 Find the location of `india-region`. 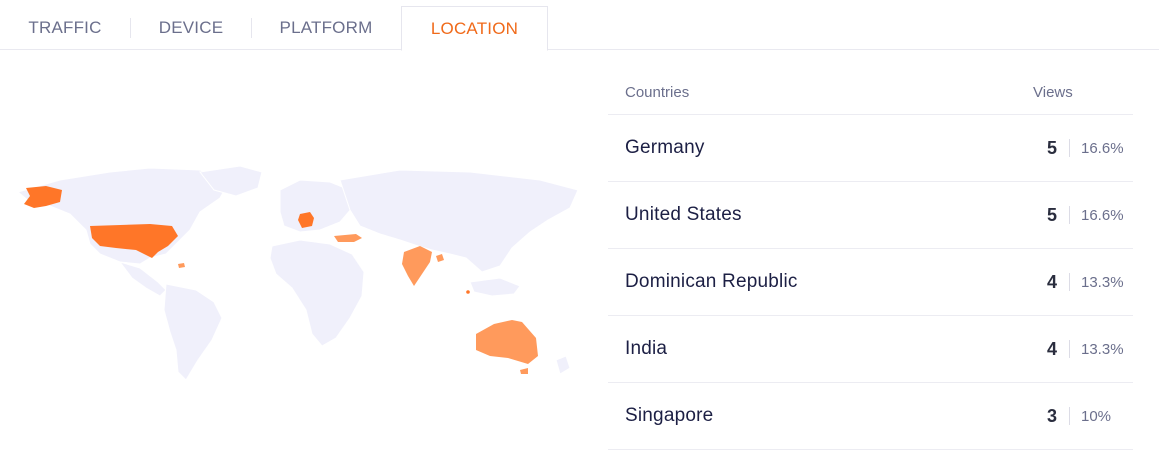

india-region is located at coordinates (417, 266).